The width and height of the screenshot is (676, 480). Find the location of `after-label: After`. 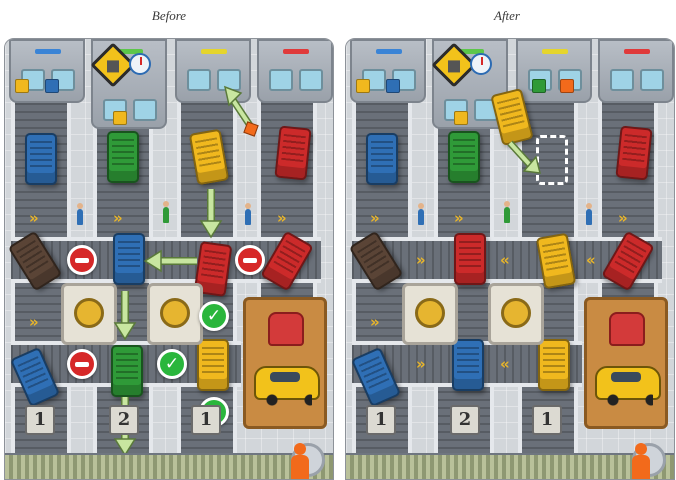

after-label: After is located at coordinates (507, 15).